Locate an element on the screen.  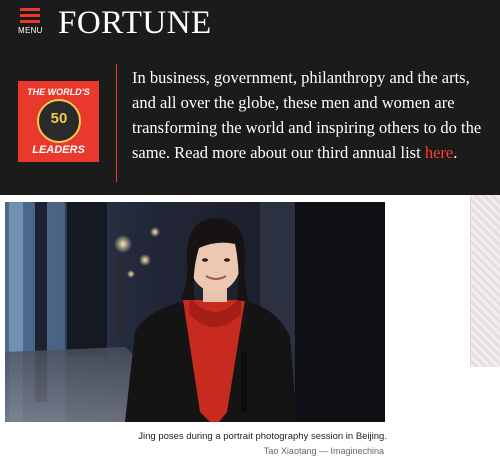
here-link: here is located at coordinates (439, 152).